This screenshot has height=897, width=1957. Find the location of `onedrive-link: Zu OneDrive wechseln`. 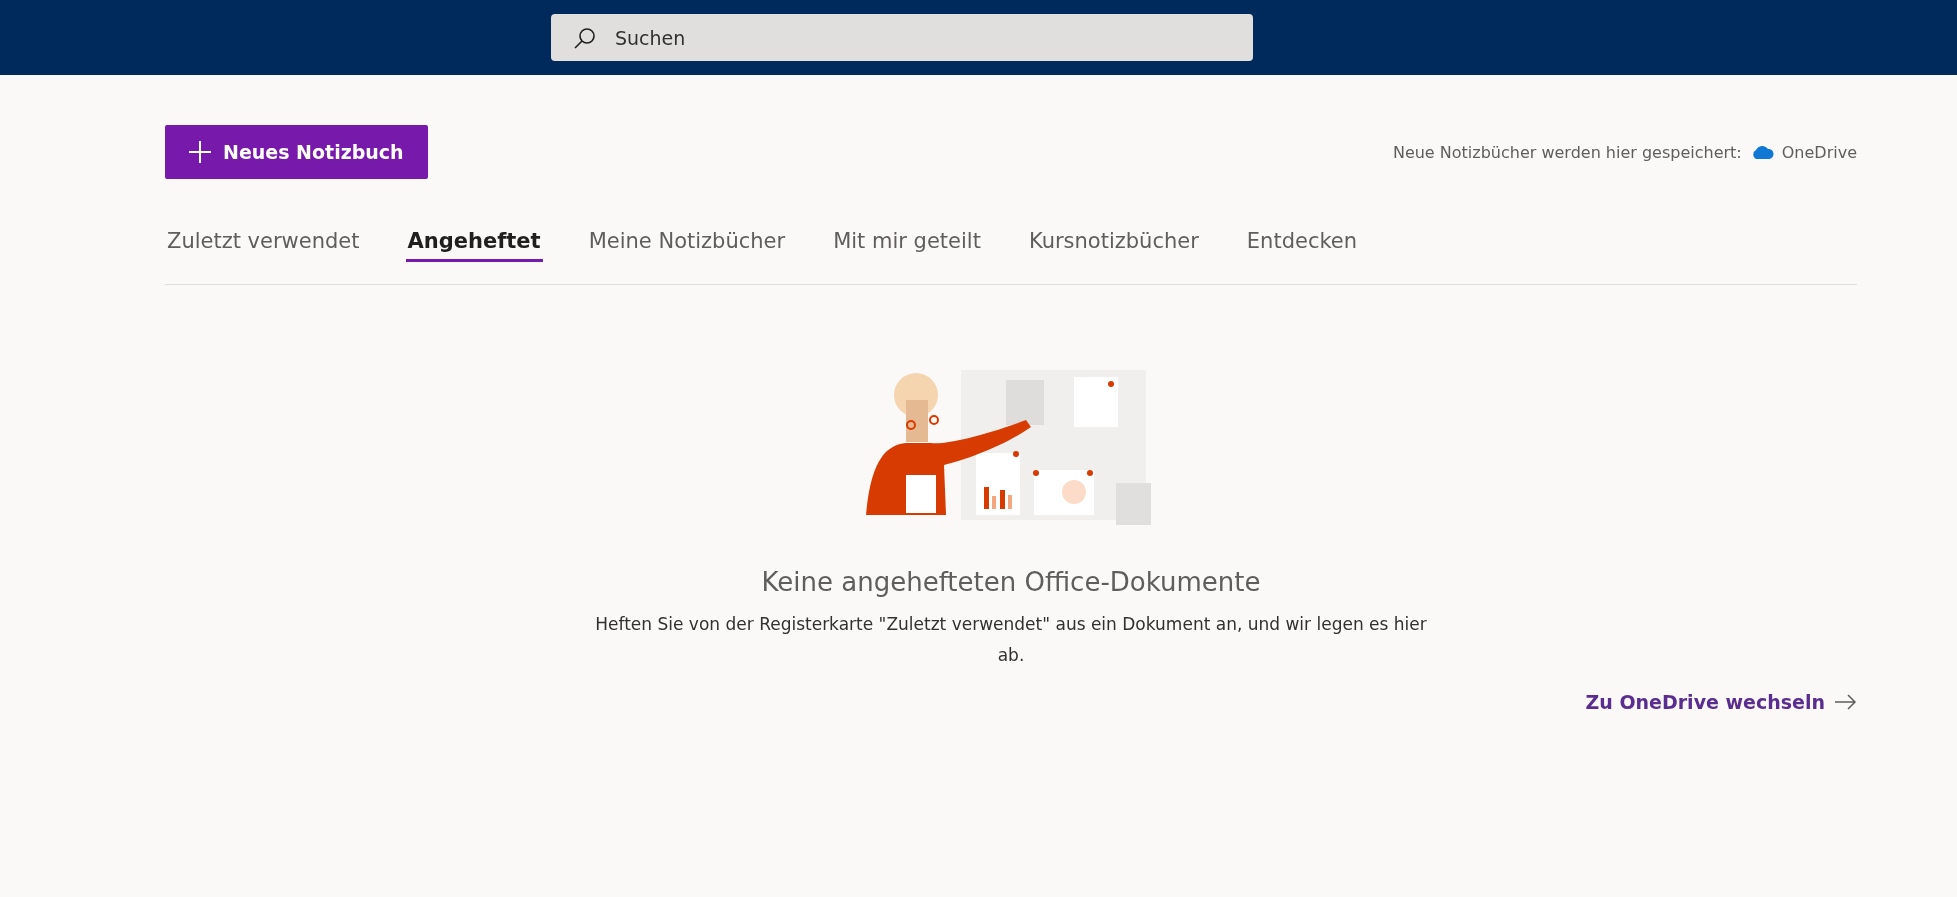

onedrive-link: Zu OneDrive wechseln is located at coordinates (1721, 702).